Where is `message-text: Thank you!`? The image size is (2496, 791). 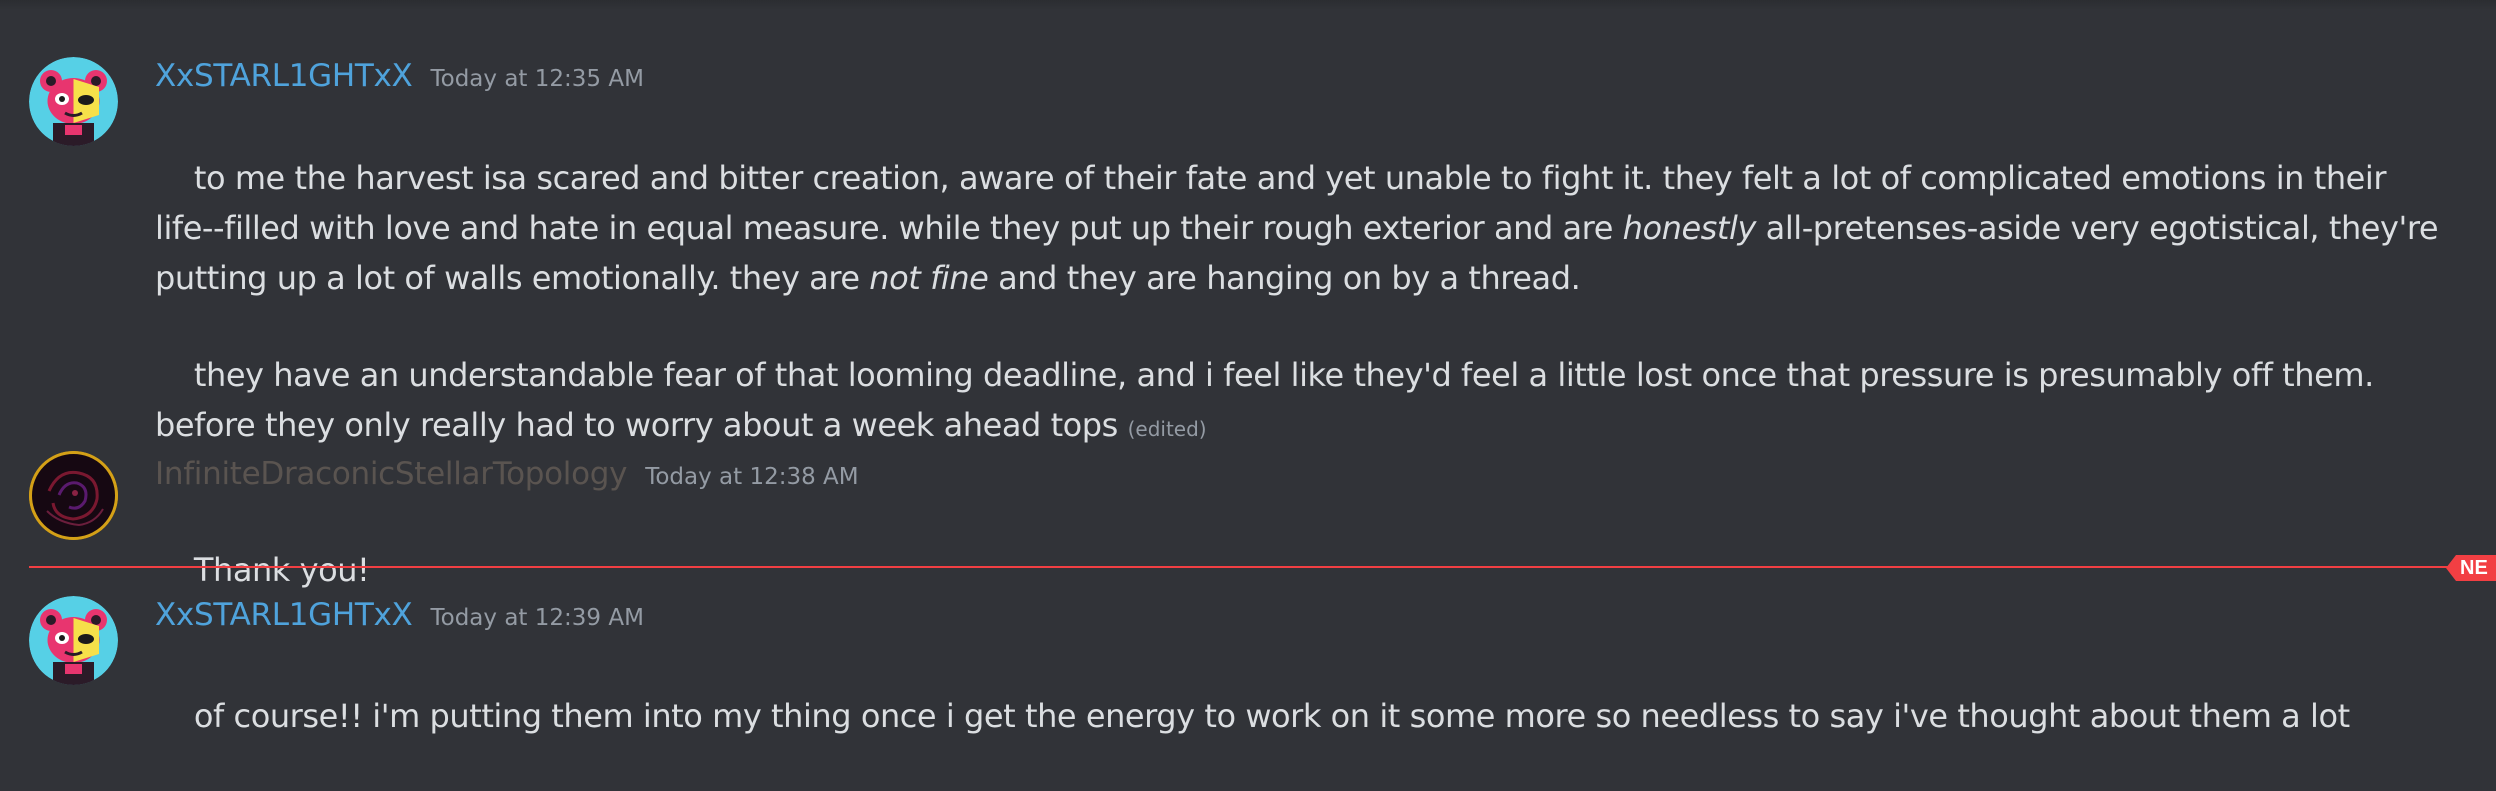
message-text: Thank you! is located at coordinates (281, 570).